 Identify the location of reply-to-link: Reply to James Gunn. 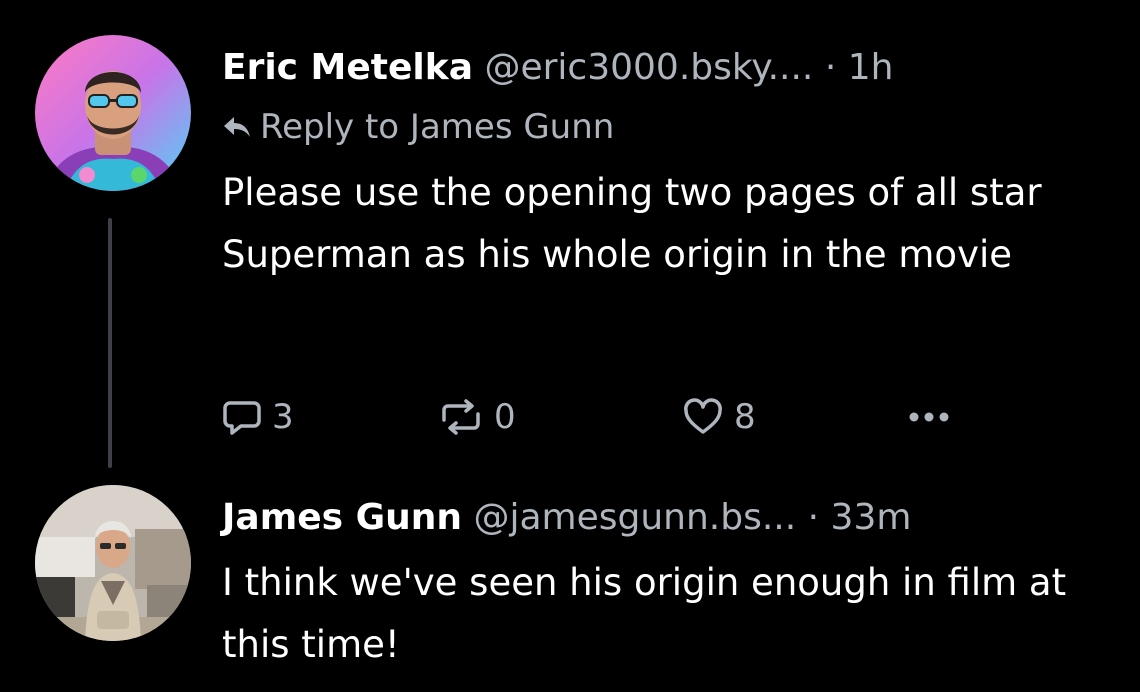
(418, 127).